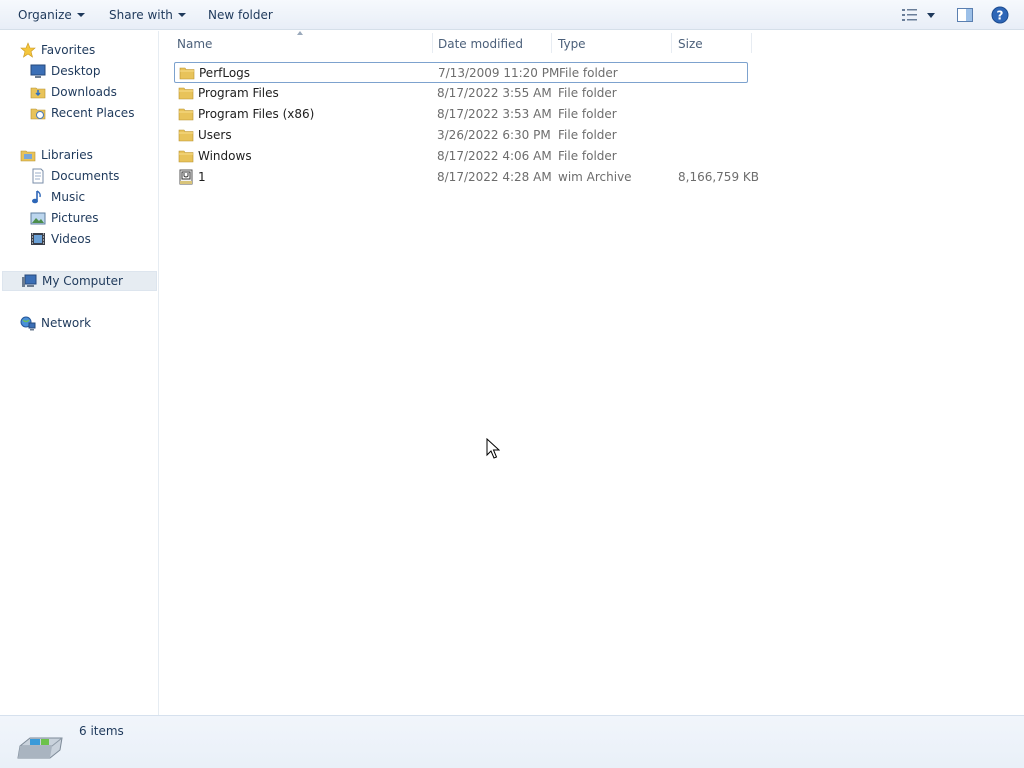  What do you see at coordinates (36, 197) in the screenshot?
I see `music-icon` at bounding box center [36, 197].